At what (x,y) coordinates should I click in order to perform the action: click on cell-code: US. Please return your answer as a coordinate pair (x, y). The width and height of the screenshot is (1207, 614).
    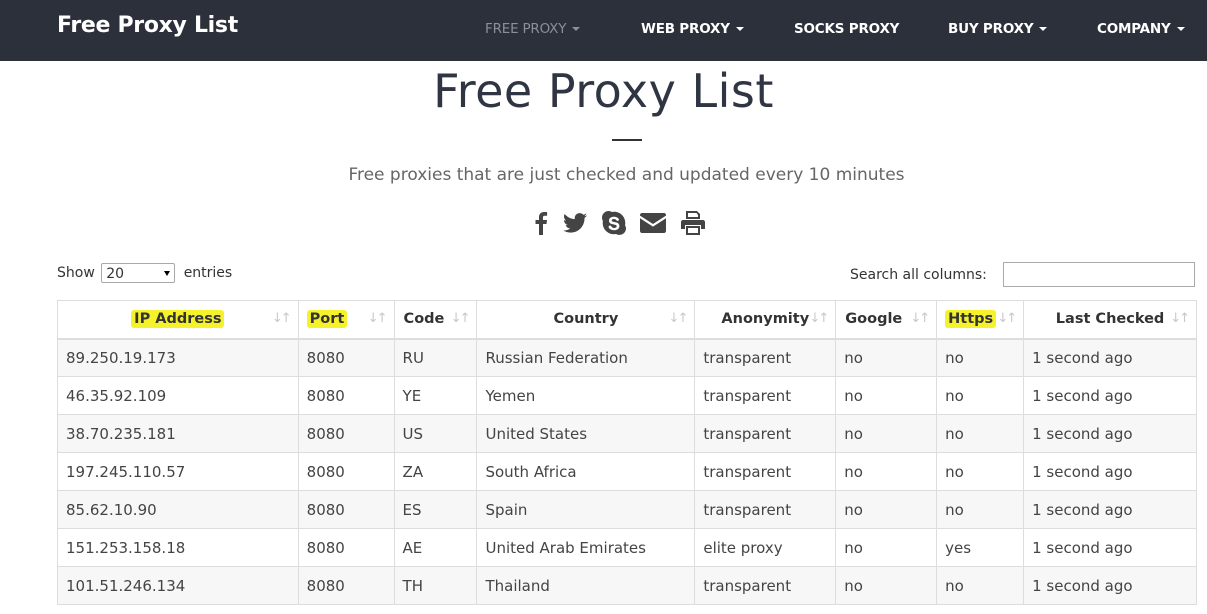
    Looking at the image, I should click on (435, 433).